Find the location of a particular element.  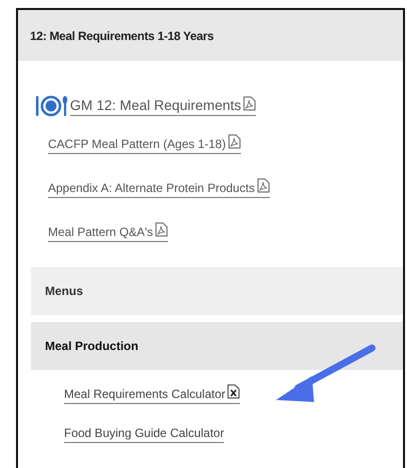

document-link: CACFP Meal Pattern (Ages 1-18) is located at coordinates (144, 144).